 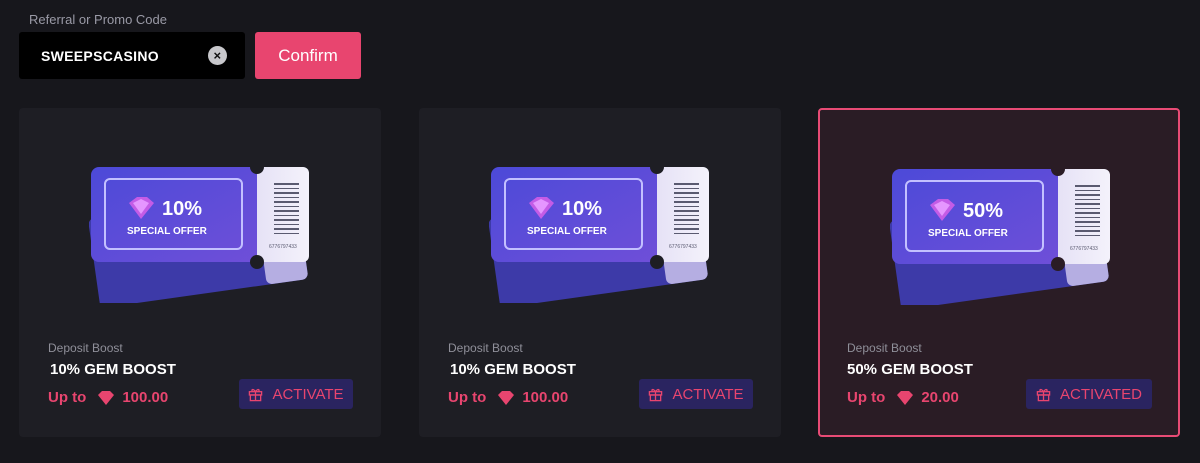 What do you see at coordinates (217, 55) in the screenshot?
I see `close-circle-icon: ×` at bounding box center [217, 55].